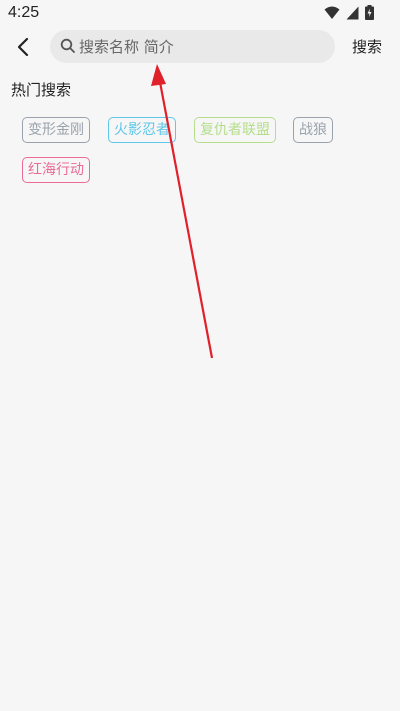 This screenshot has height=711, width=400. I want to click on status-icons, so click(349, 12).